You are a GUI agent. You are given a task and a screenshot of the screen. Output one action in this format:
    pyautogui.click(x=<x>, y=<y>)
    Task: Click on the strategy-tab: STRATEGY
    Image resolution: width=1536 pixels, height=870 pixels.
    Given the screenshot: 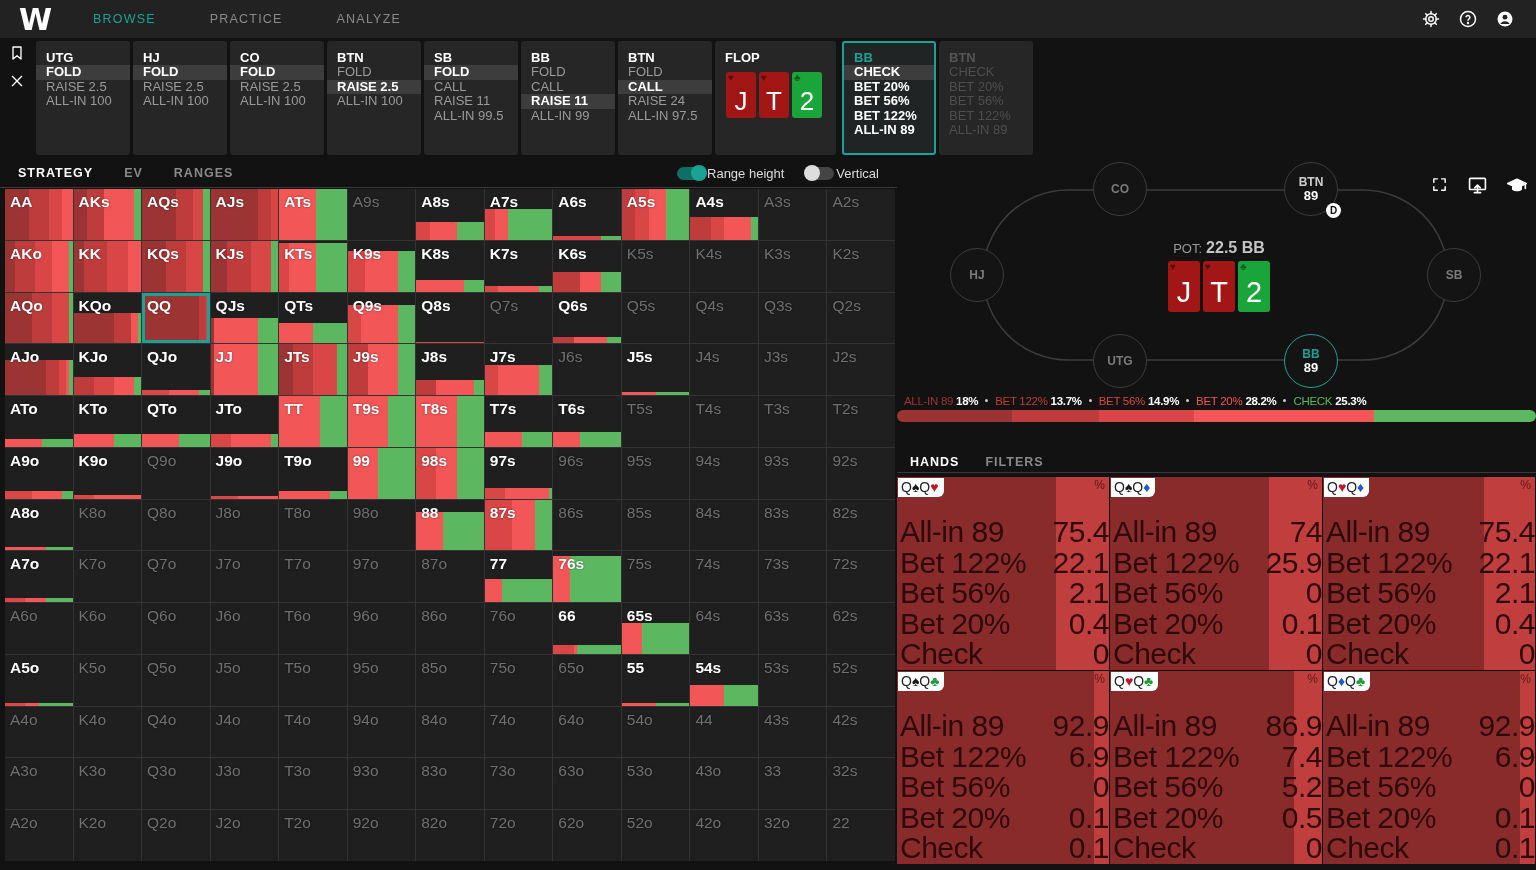 What is the action you would take?
    pyautogui.click(x=56, y=173)
    